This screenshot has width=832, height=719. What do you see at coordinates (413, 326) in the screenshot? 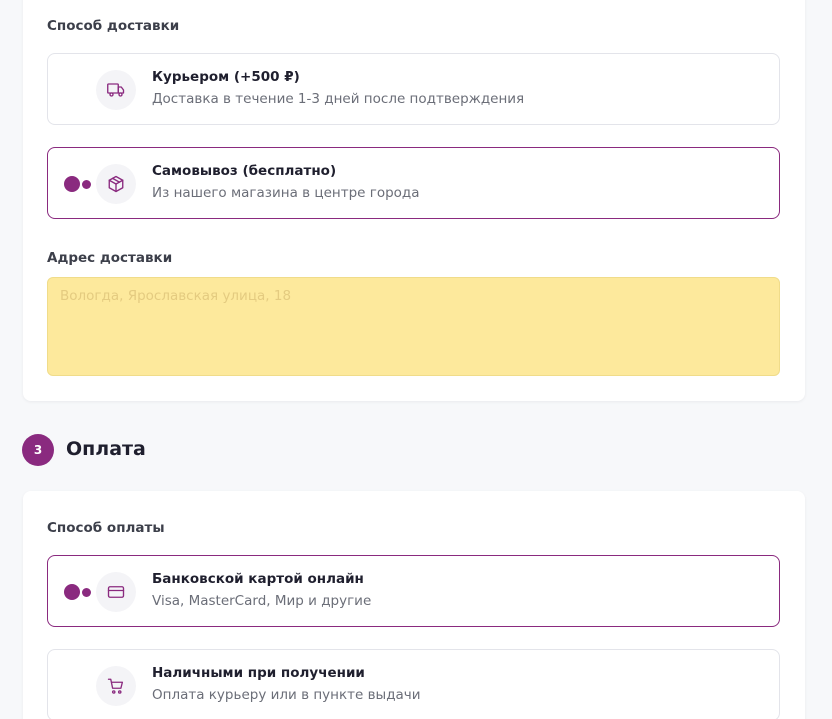
I see `delivery-address-input` at bounding box center [413, 326].